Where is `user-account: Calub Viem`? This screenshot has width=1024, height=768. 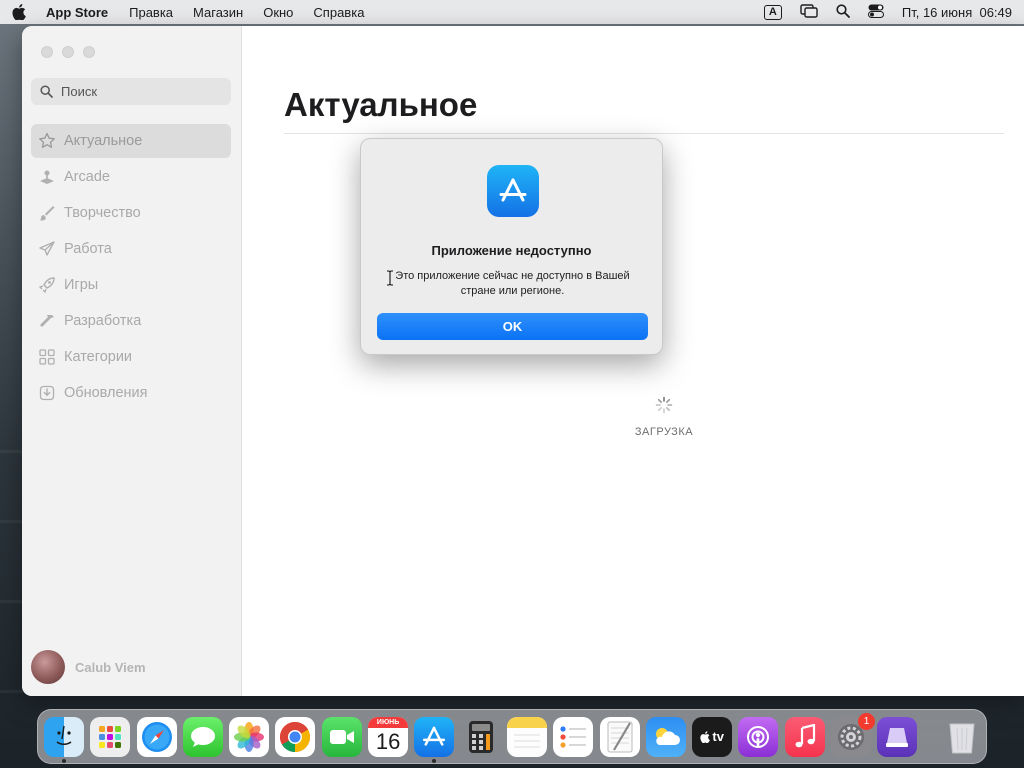
user-account: Calub Viem is located at coordinates (88, 667).